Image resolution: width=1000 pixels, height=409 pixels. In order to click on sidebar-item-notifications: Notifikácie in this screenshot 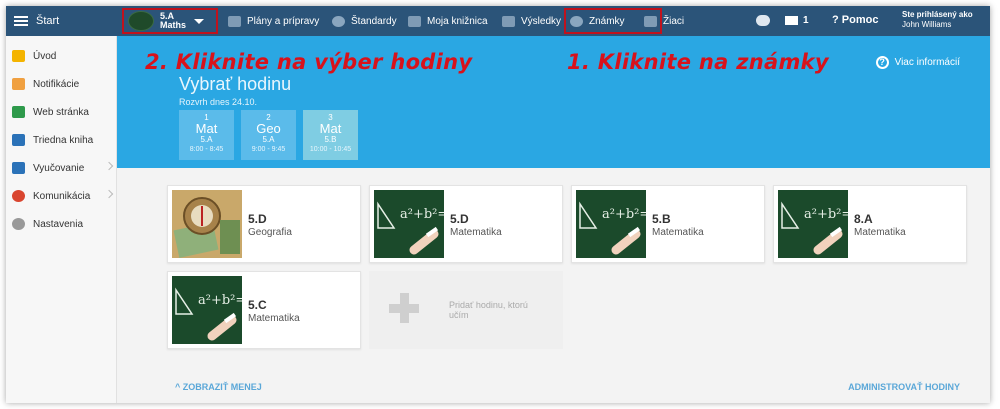, I will do `click(61, 84)`.